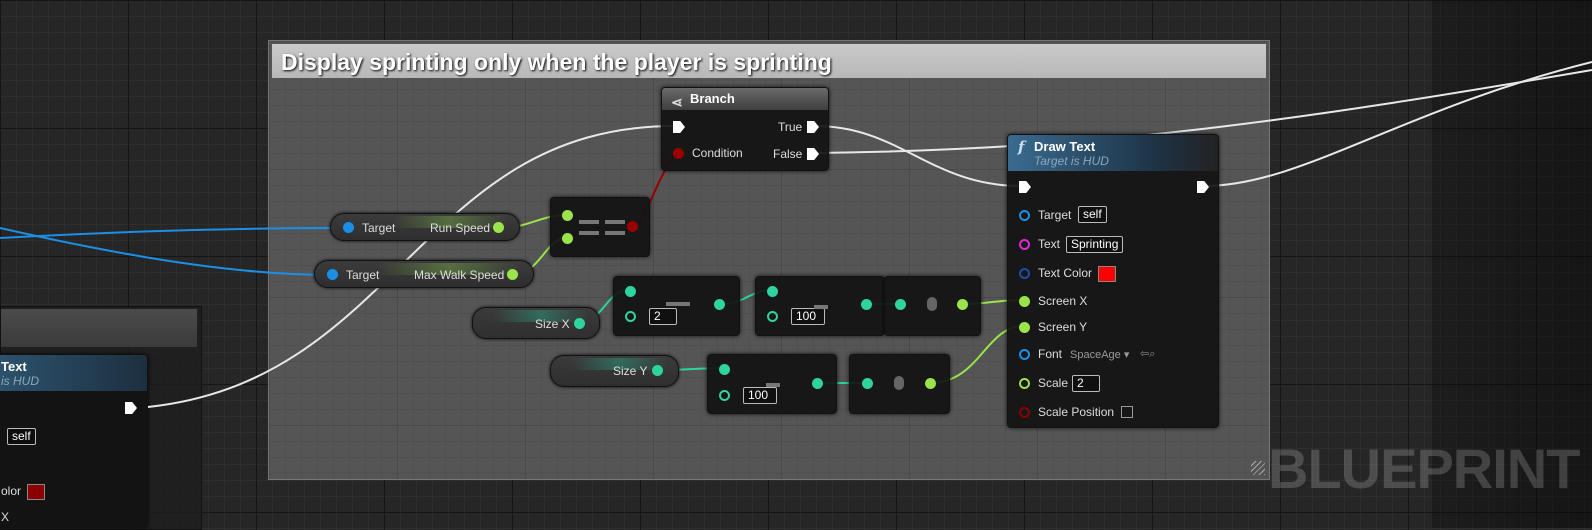  What do you see at coordinates (632, 226) in the screenshot?
I see `compare-out-pin` at bounding box center [632, 226].